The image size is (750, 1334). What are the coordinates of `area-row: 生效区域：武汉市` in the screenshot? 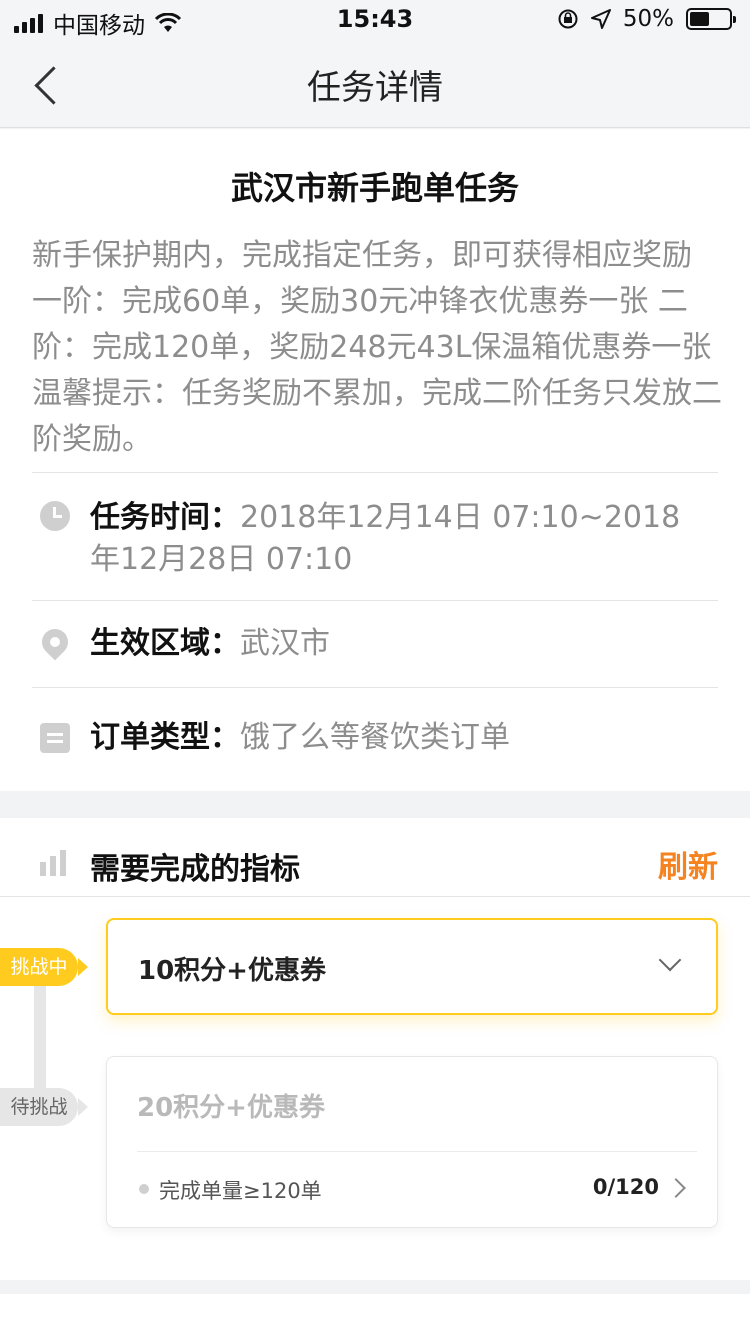 It's located at (375, 645).